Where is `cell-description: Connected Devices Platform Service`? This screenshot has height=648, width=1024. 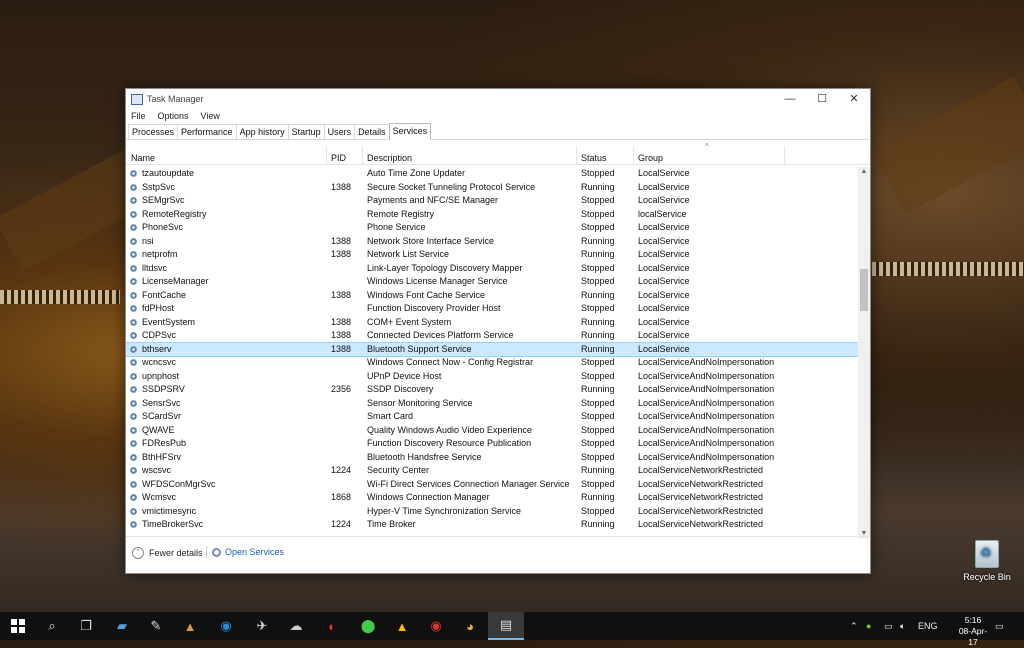
cell-description: Connected Devices Platform Service is located at coordinates (440, 335).